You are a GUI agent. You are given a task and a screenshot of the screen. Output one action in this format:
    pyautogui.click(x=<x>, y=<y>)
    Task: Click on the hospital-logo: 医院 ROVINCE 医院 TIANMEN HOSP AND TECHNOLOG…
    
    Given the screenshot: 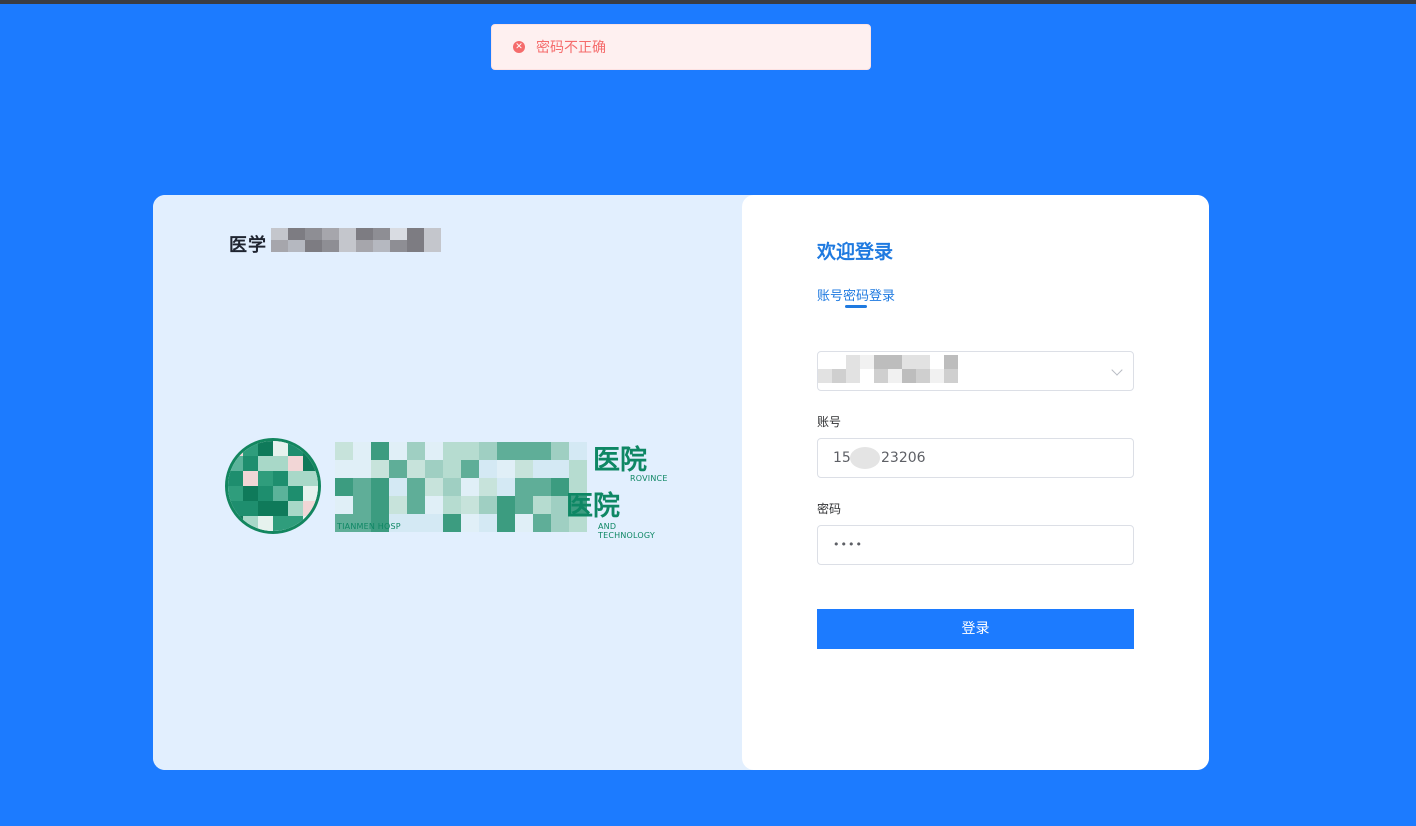 What is the action you would take?
    pyautogui.click(x=450, y=489)
    